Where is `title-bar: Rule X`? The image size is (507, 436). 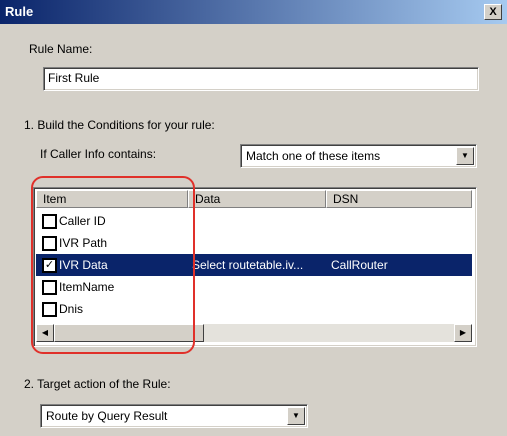
title-bar: Rule X is located at coordinates (253, 12).